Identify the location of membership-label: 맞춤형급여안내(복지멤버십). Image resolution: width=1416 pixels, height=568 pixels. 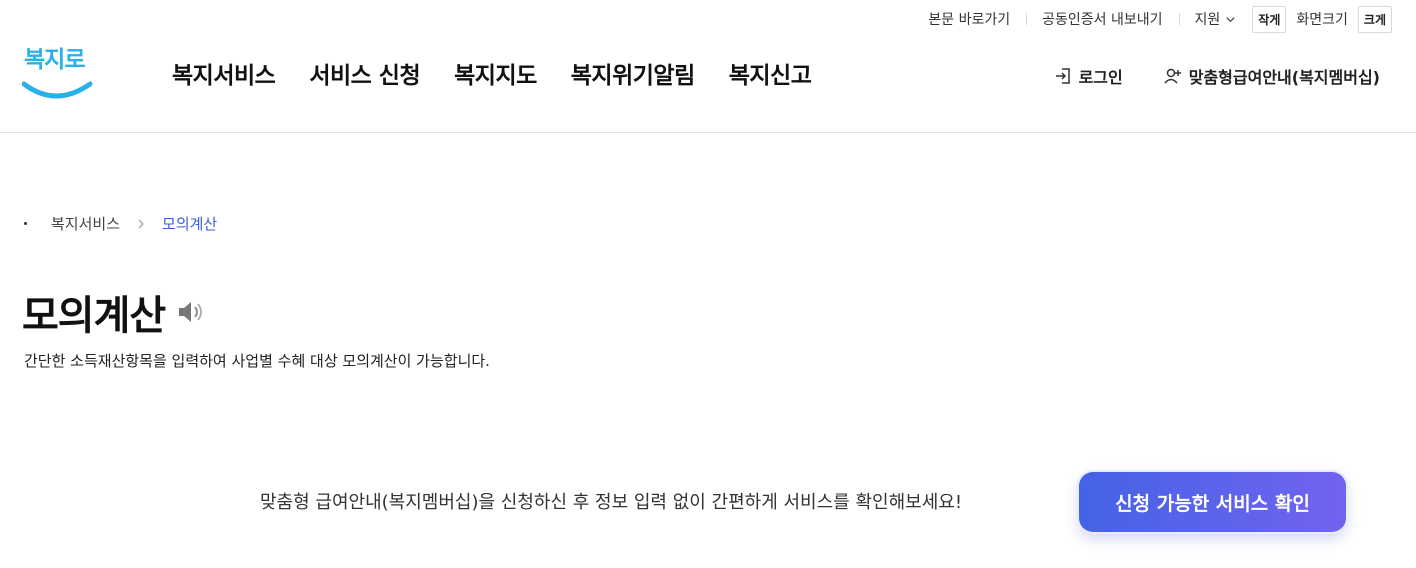
(1284, 77).